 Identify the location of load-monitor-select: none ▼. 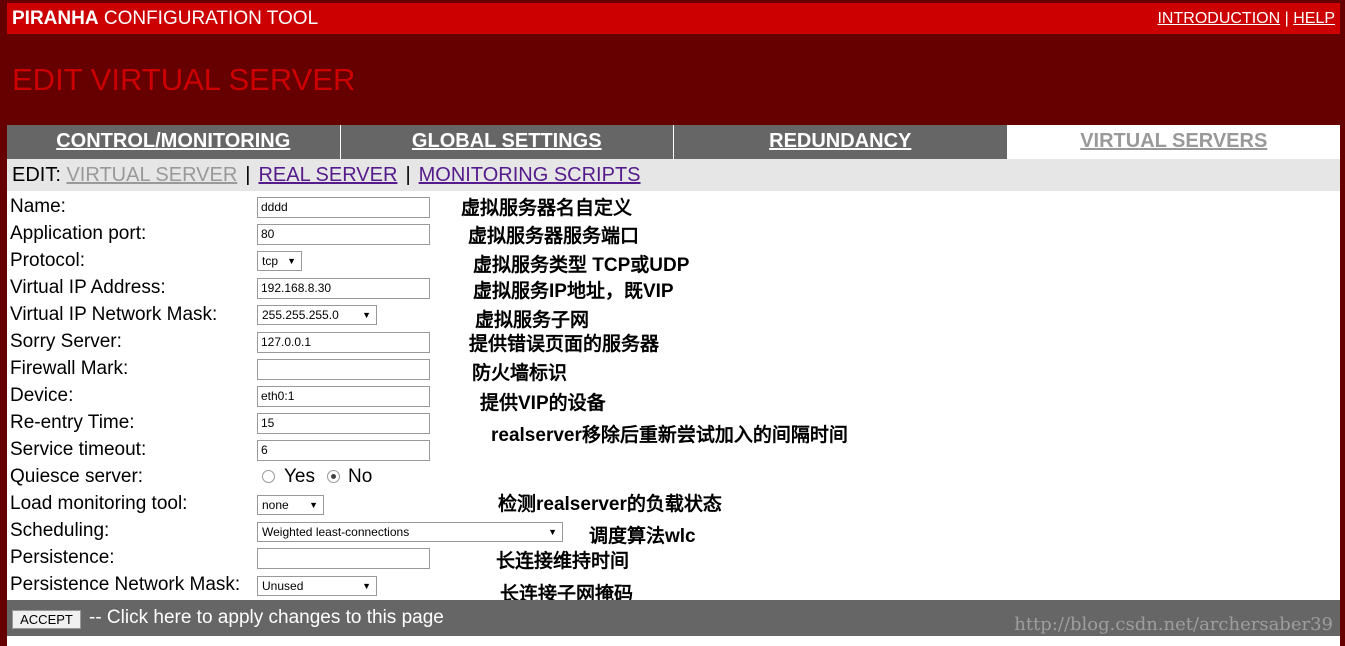
(290, 505).